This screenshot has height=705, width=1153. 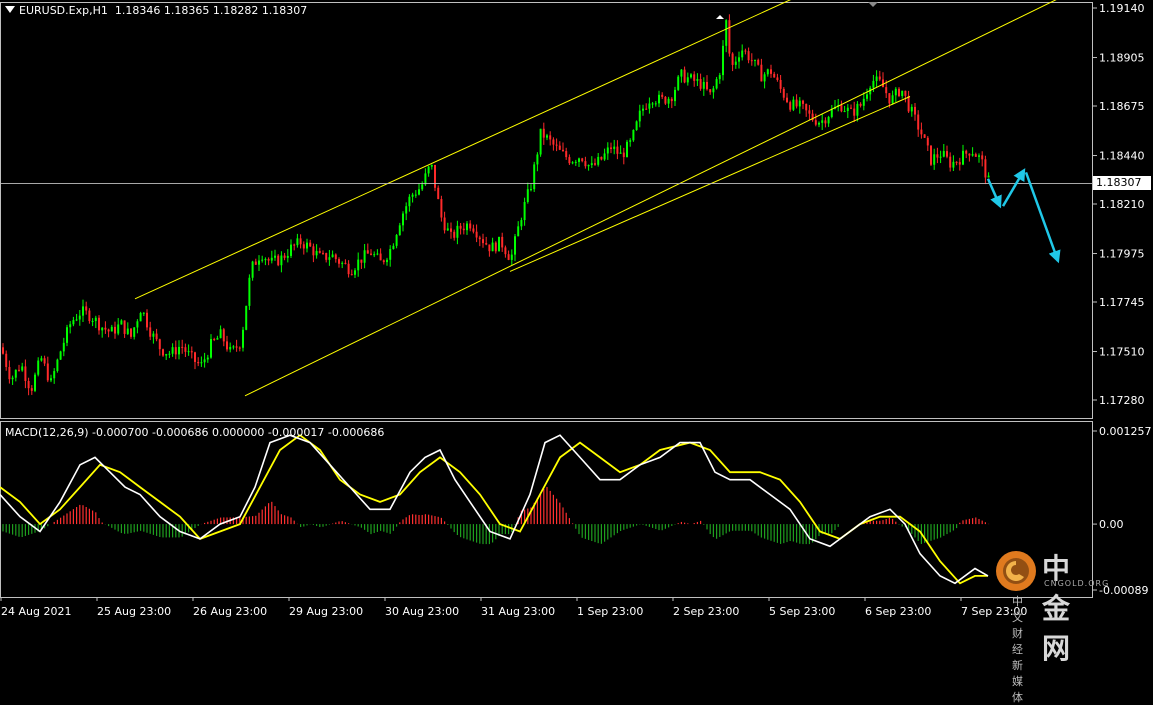 I want to click on projection-arrow, so click(x=1042, y=217).